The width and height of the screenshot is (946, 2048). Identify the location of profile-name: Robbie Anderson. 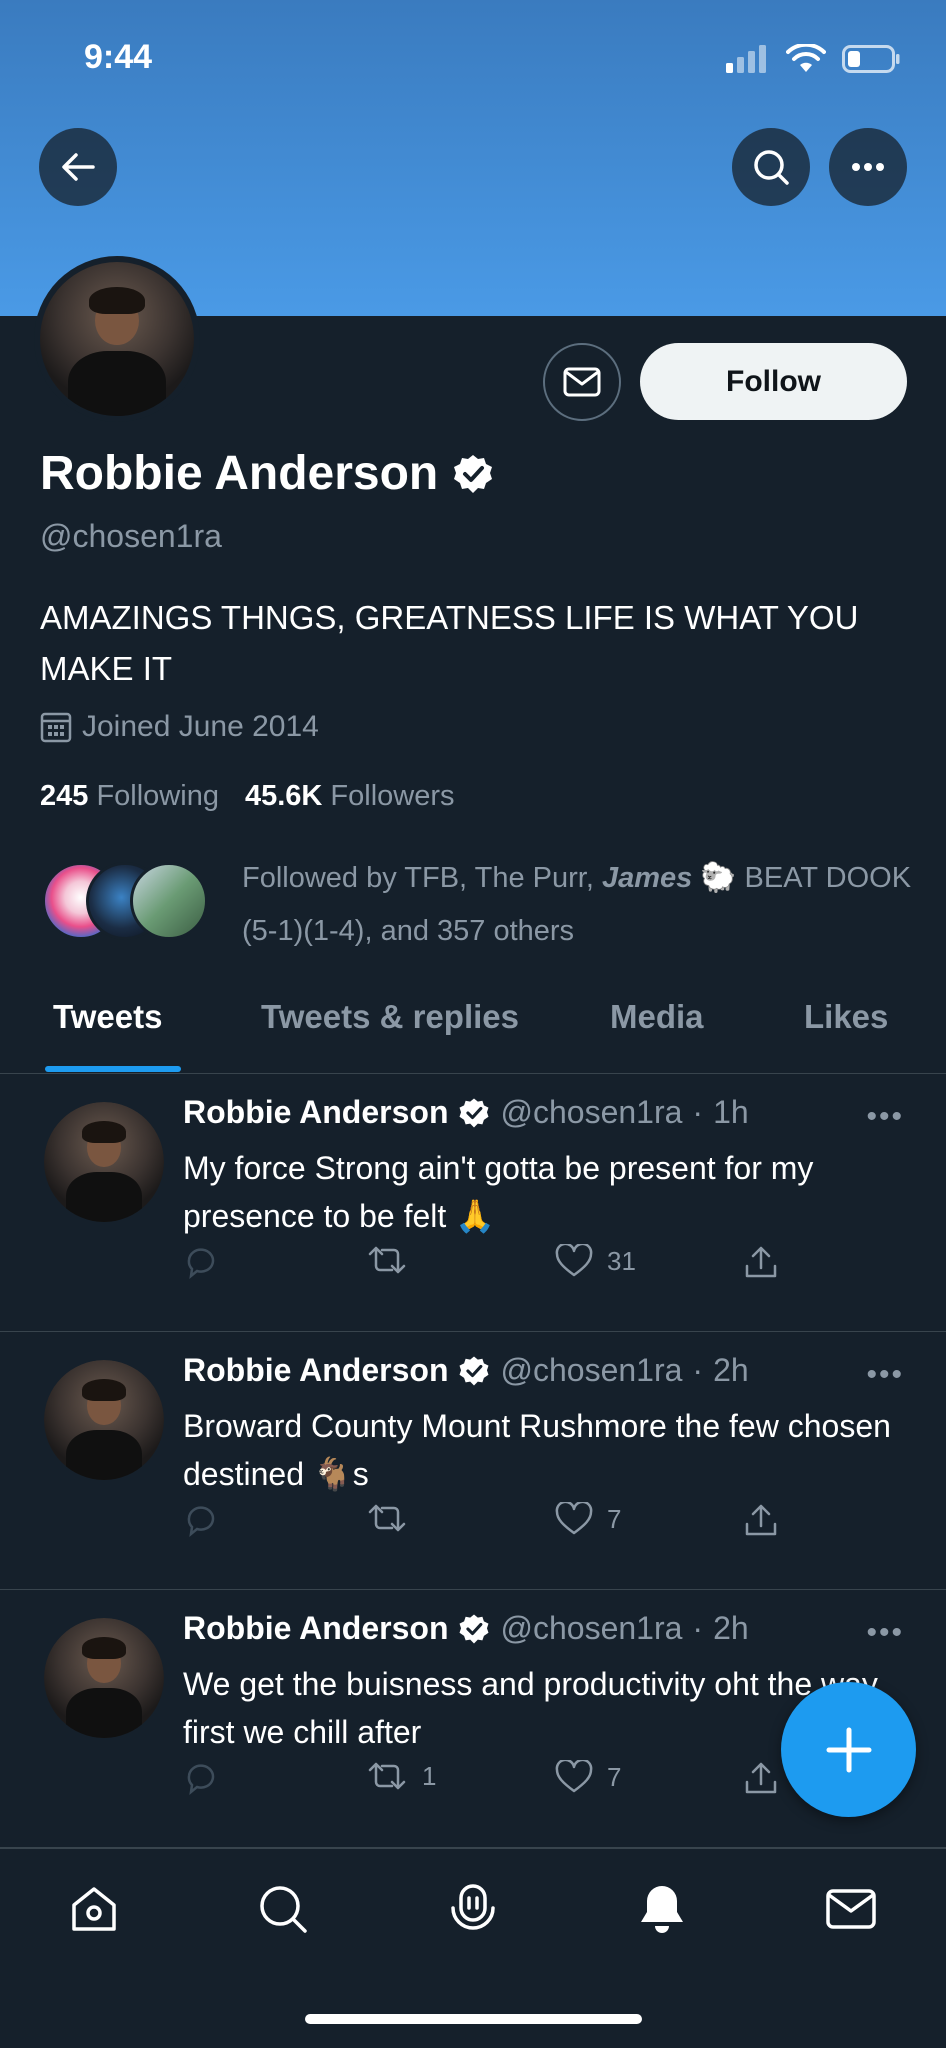
(239, 473).